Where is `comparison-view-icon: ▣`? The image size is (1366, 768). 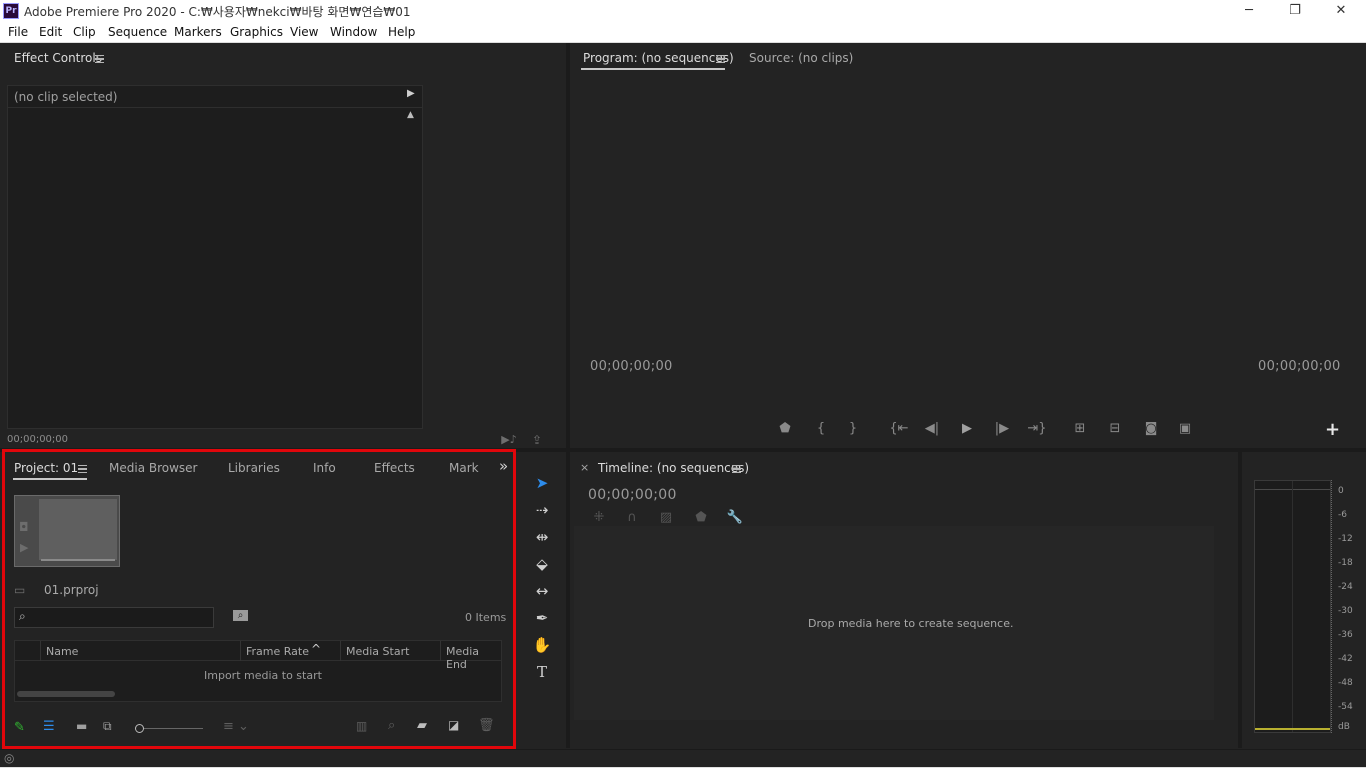 comparison-view-icon: ▣ is located at coordinates (1185, 429).